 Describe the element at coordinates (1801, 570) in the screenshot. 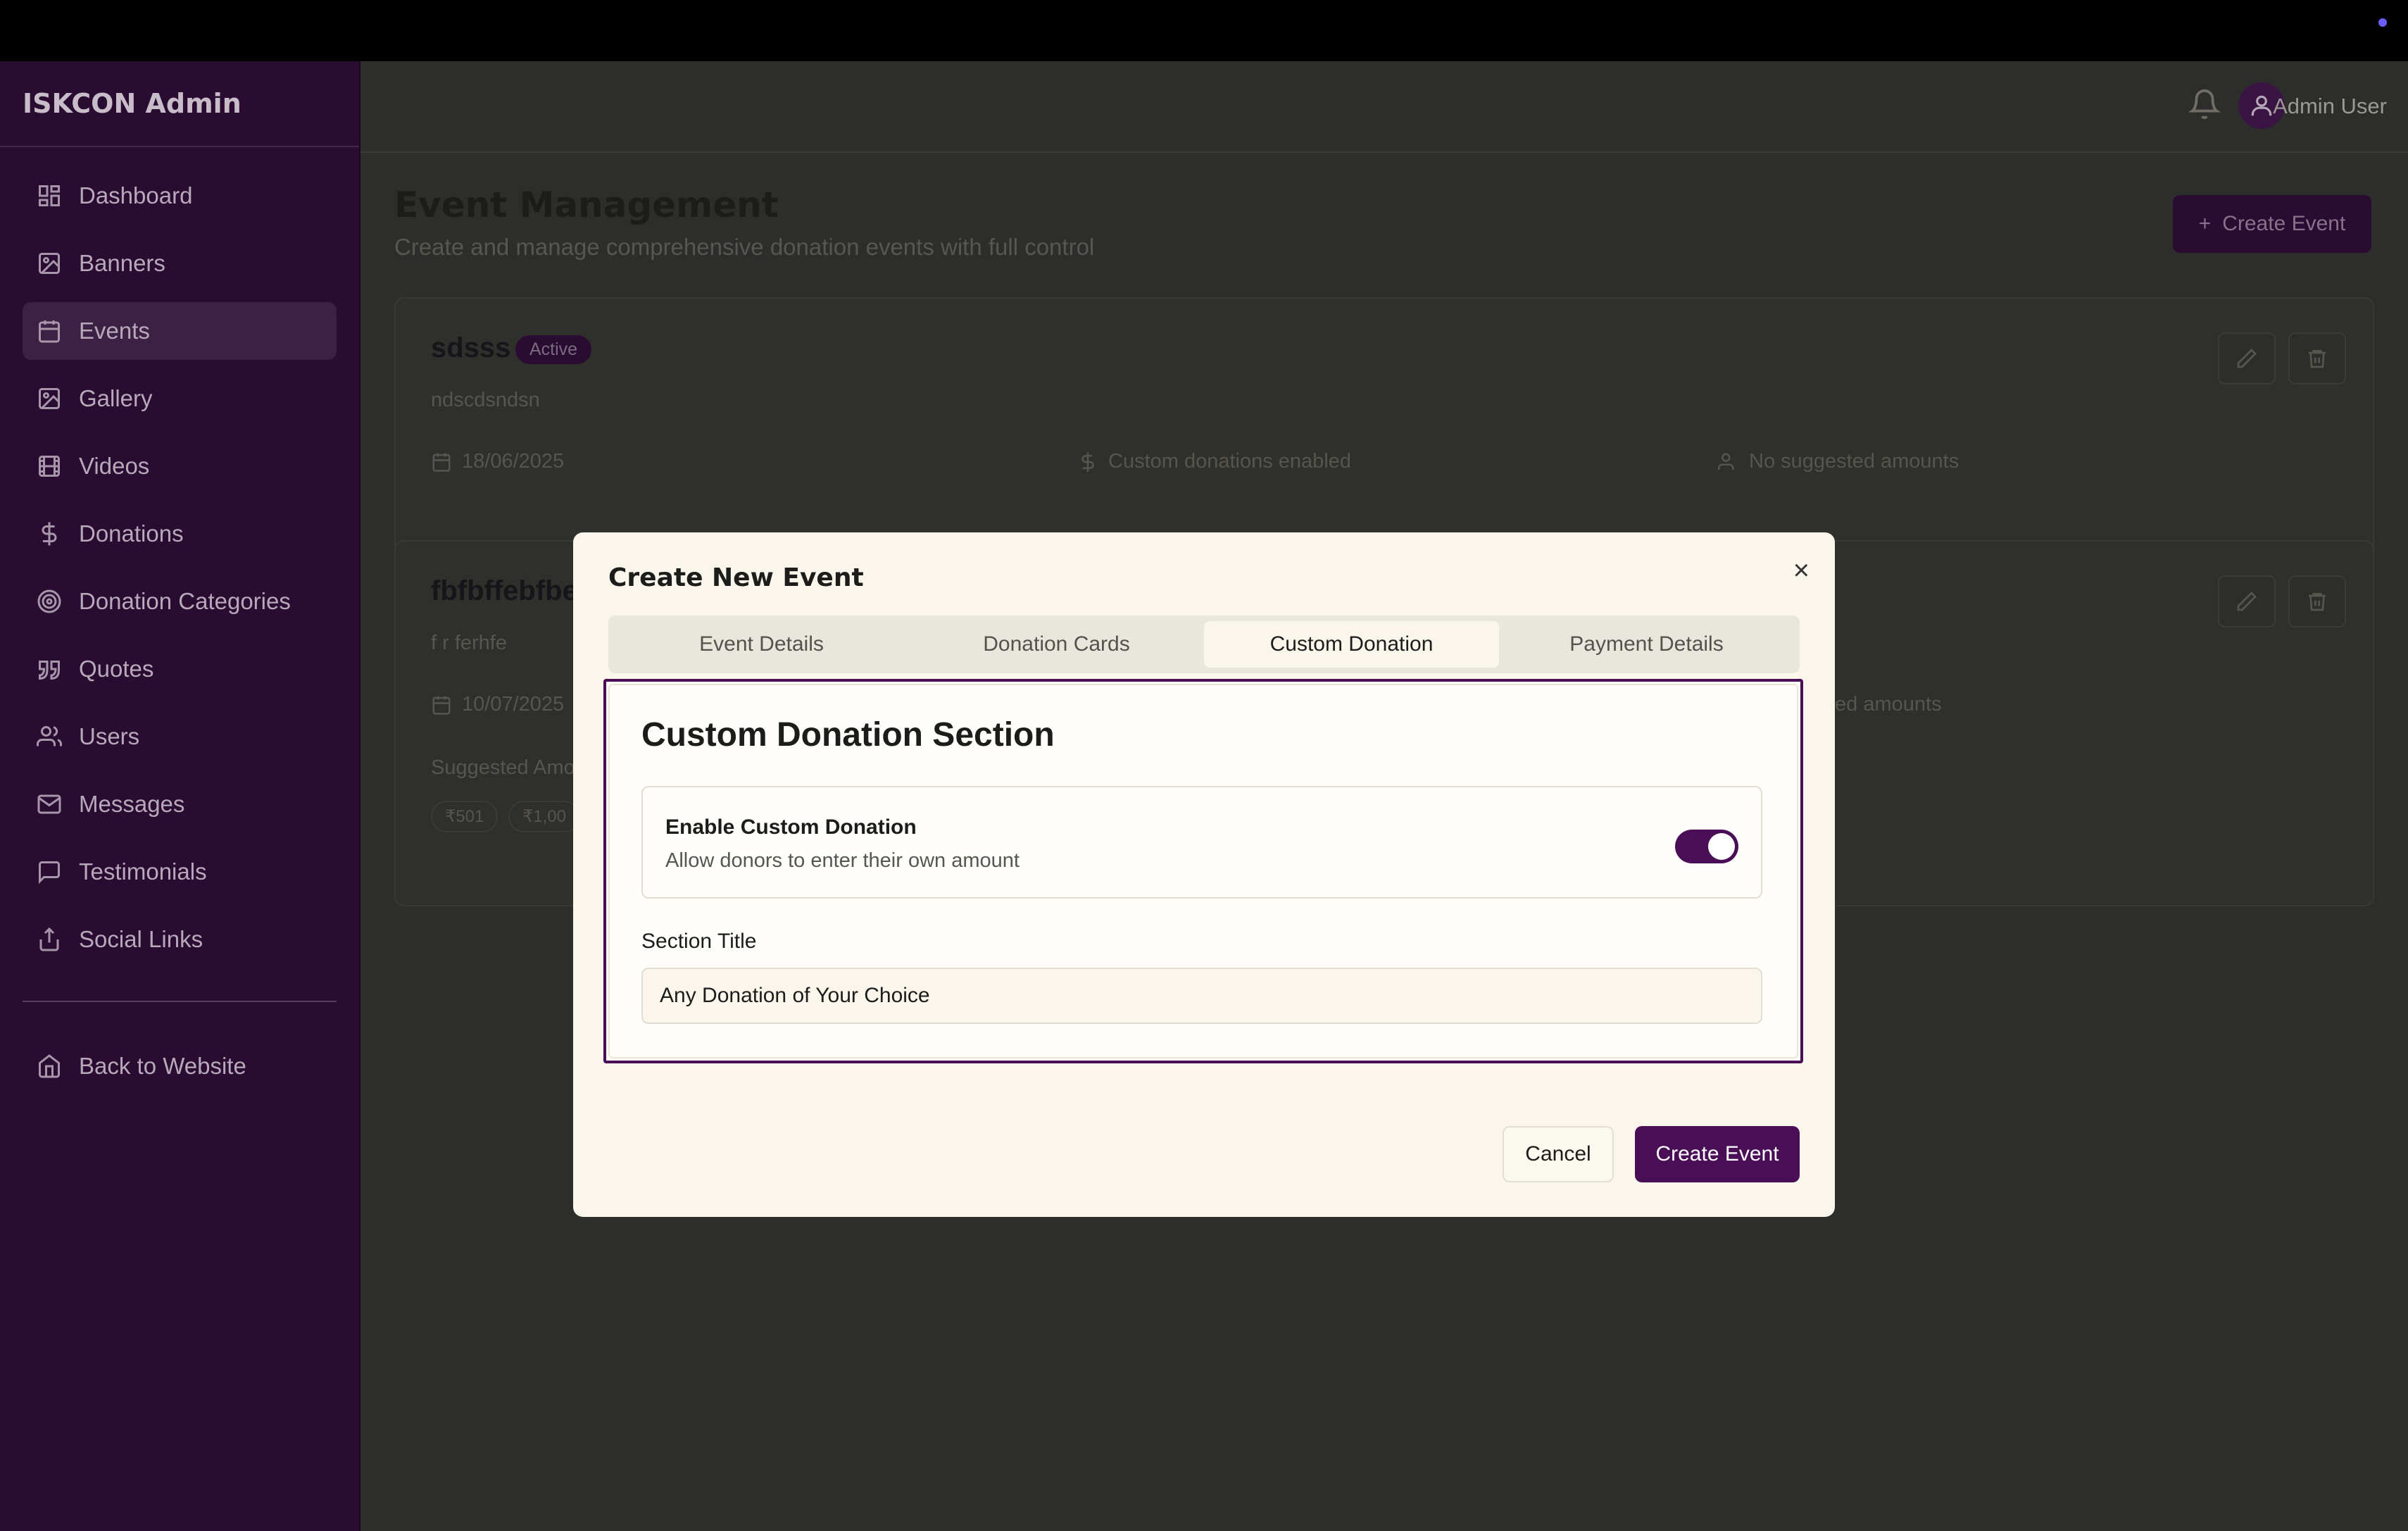

I see `close-icon: ×` at that location.